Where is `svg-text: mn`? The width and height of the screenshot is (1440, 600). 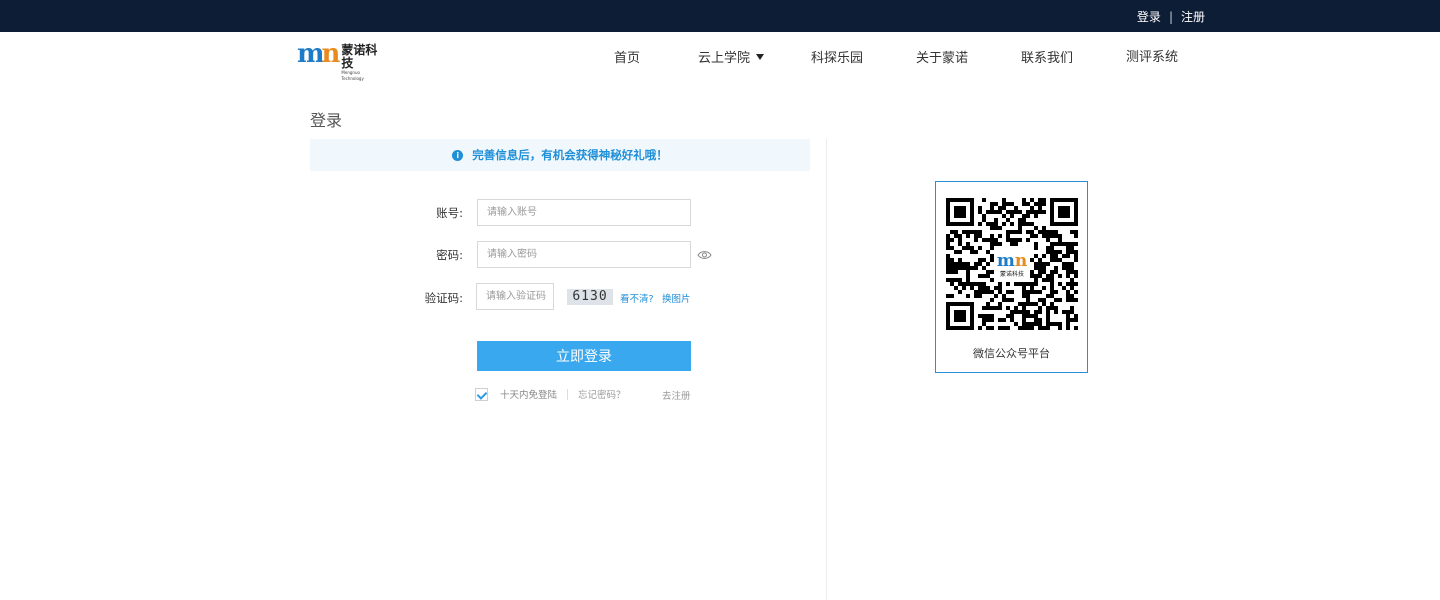
svg-text: mn is located at coordinates (1012, 261).